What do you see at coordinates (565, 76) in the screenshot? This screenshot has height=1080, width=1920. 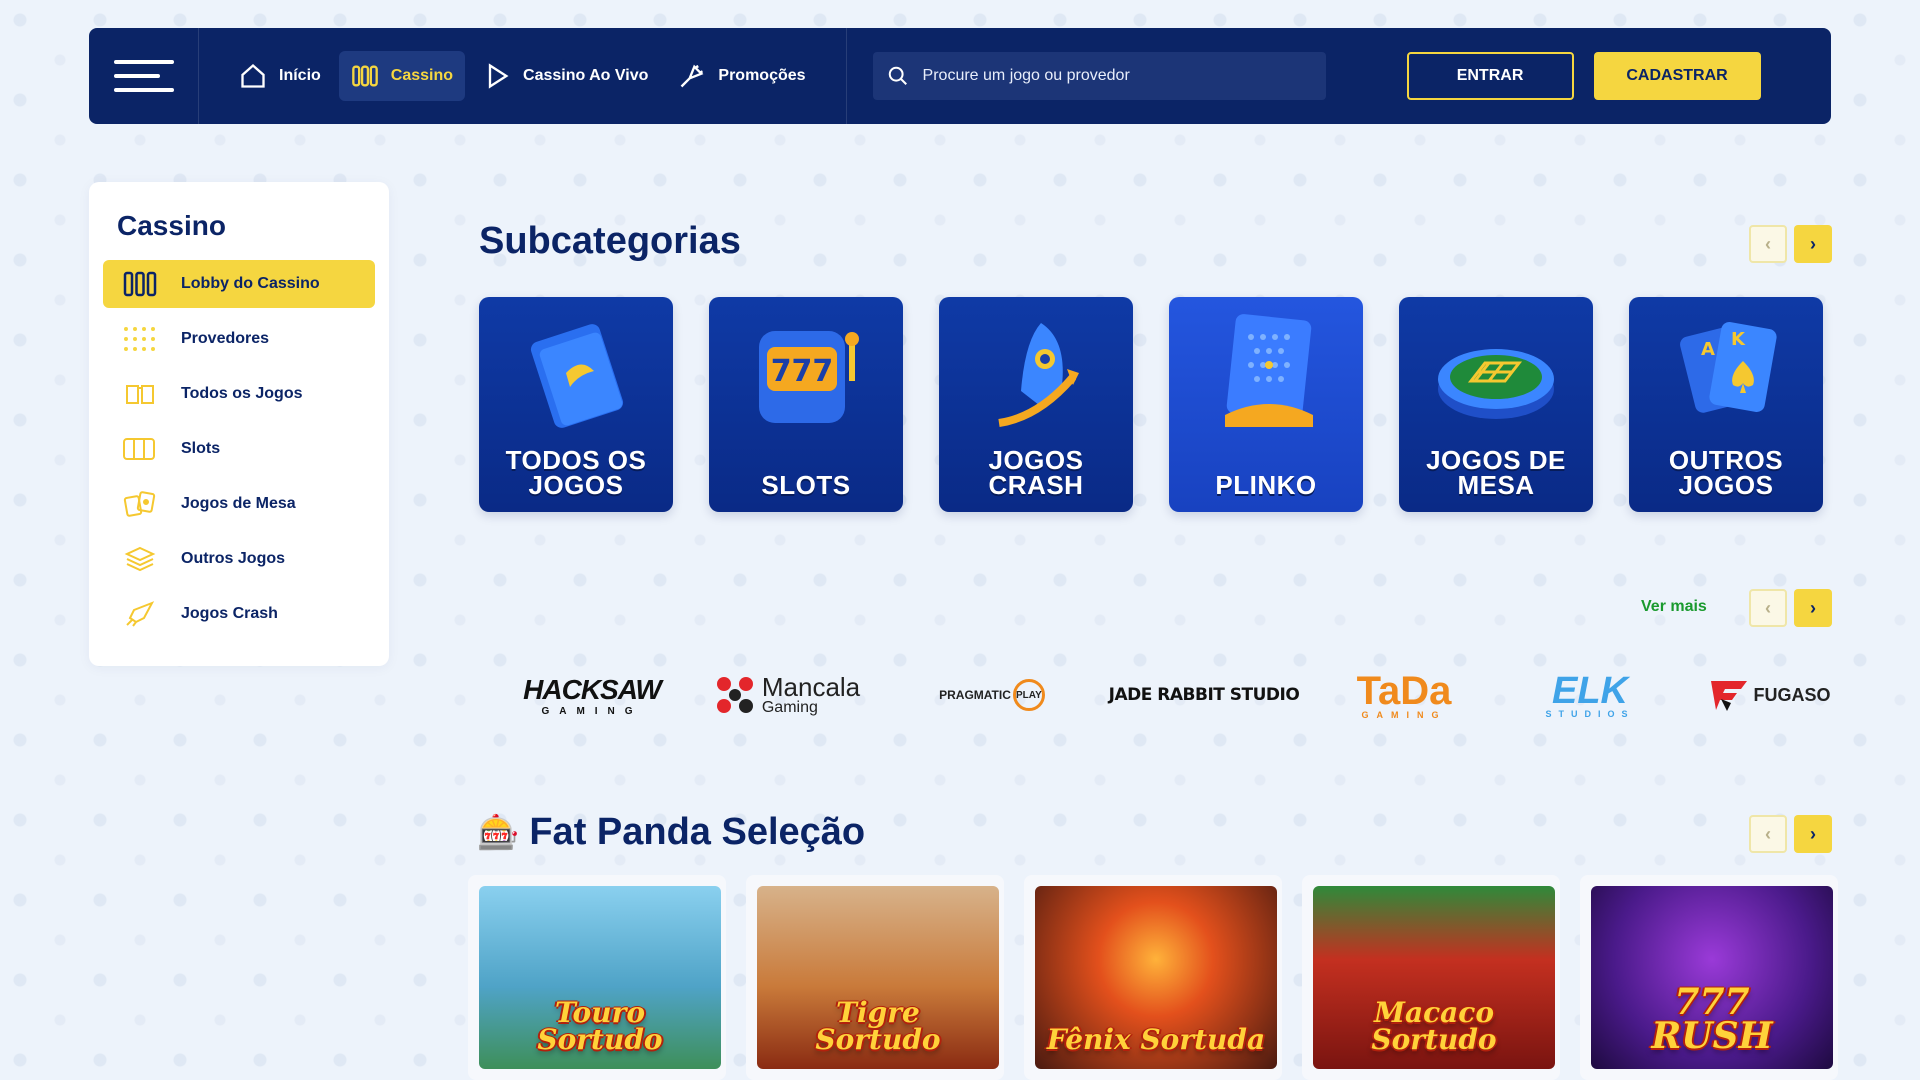 I see `nav-item-cassino-ao-vivo: Cassino Ao Vivo` at bounding box center [565, 76].